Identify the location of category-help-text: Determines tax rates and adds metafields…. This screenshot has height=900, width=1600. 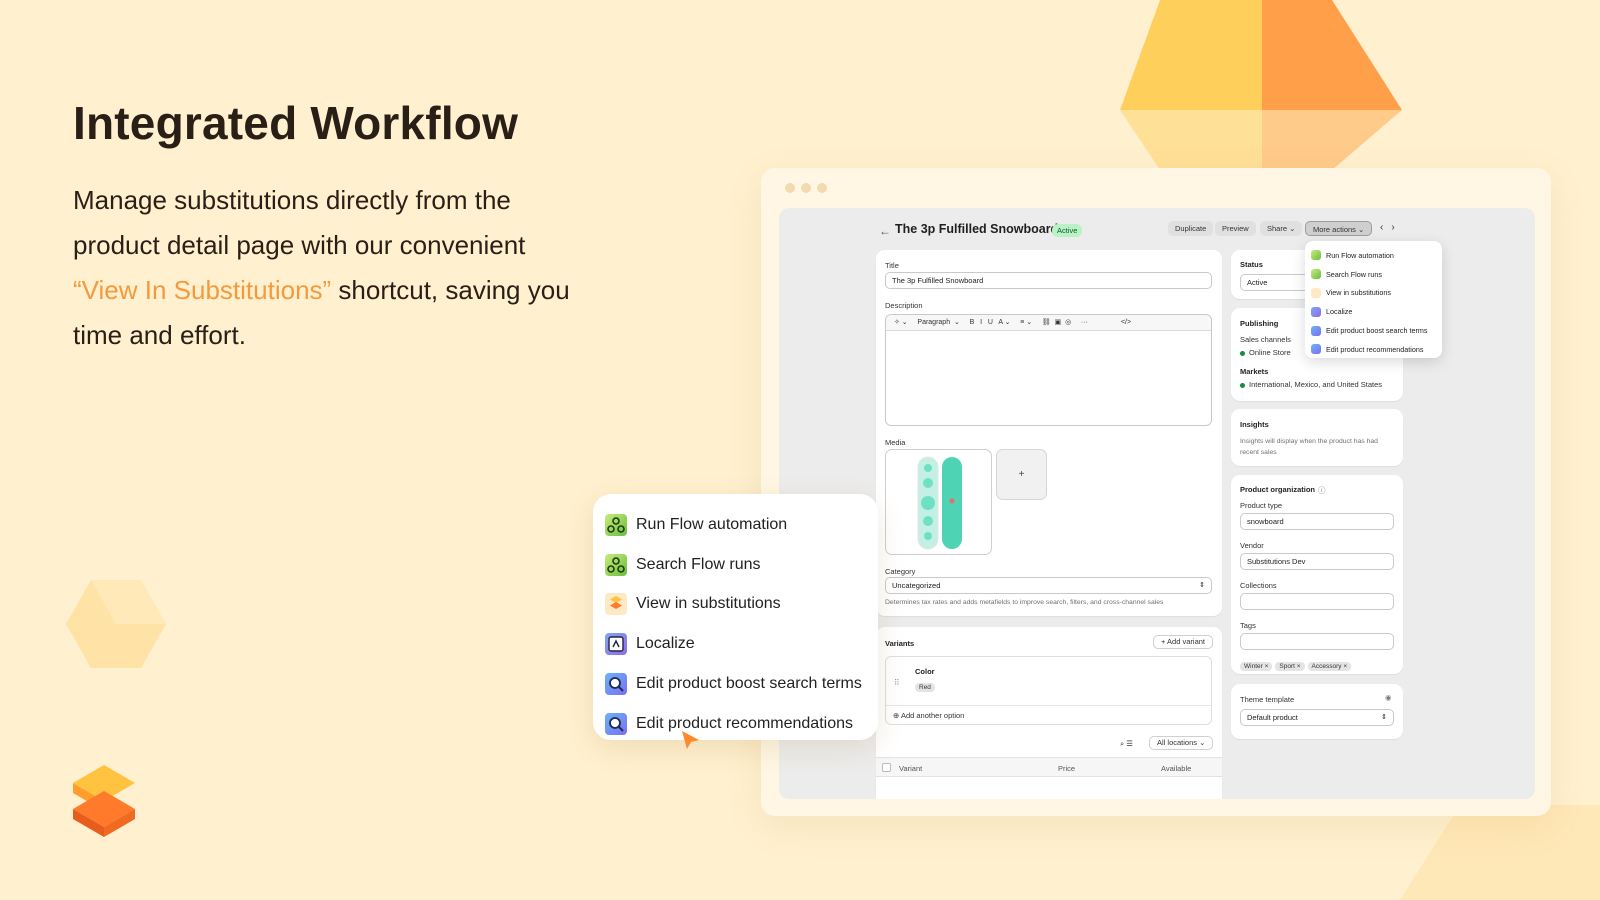
(1024, 602).